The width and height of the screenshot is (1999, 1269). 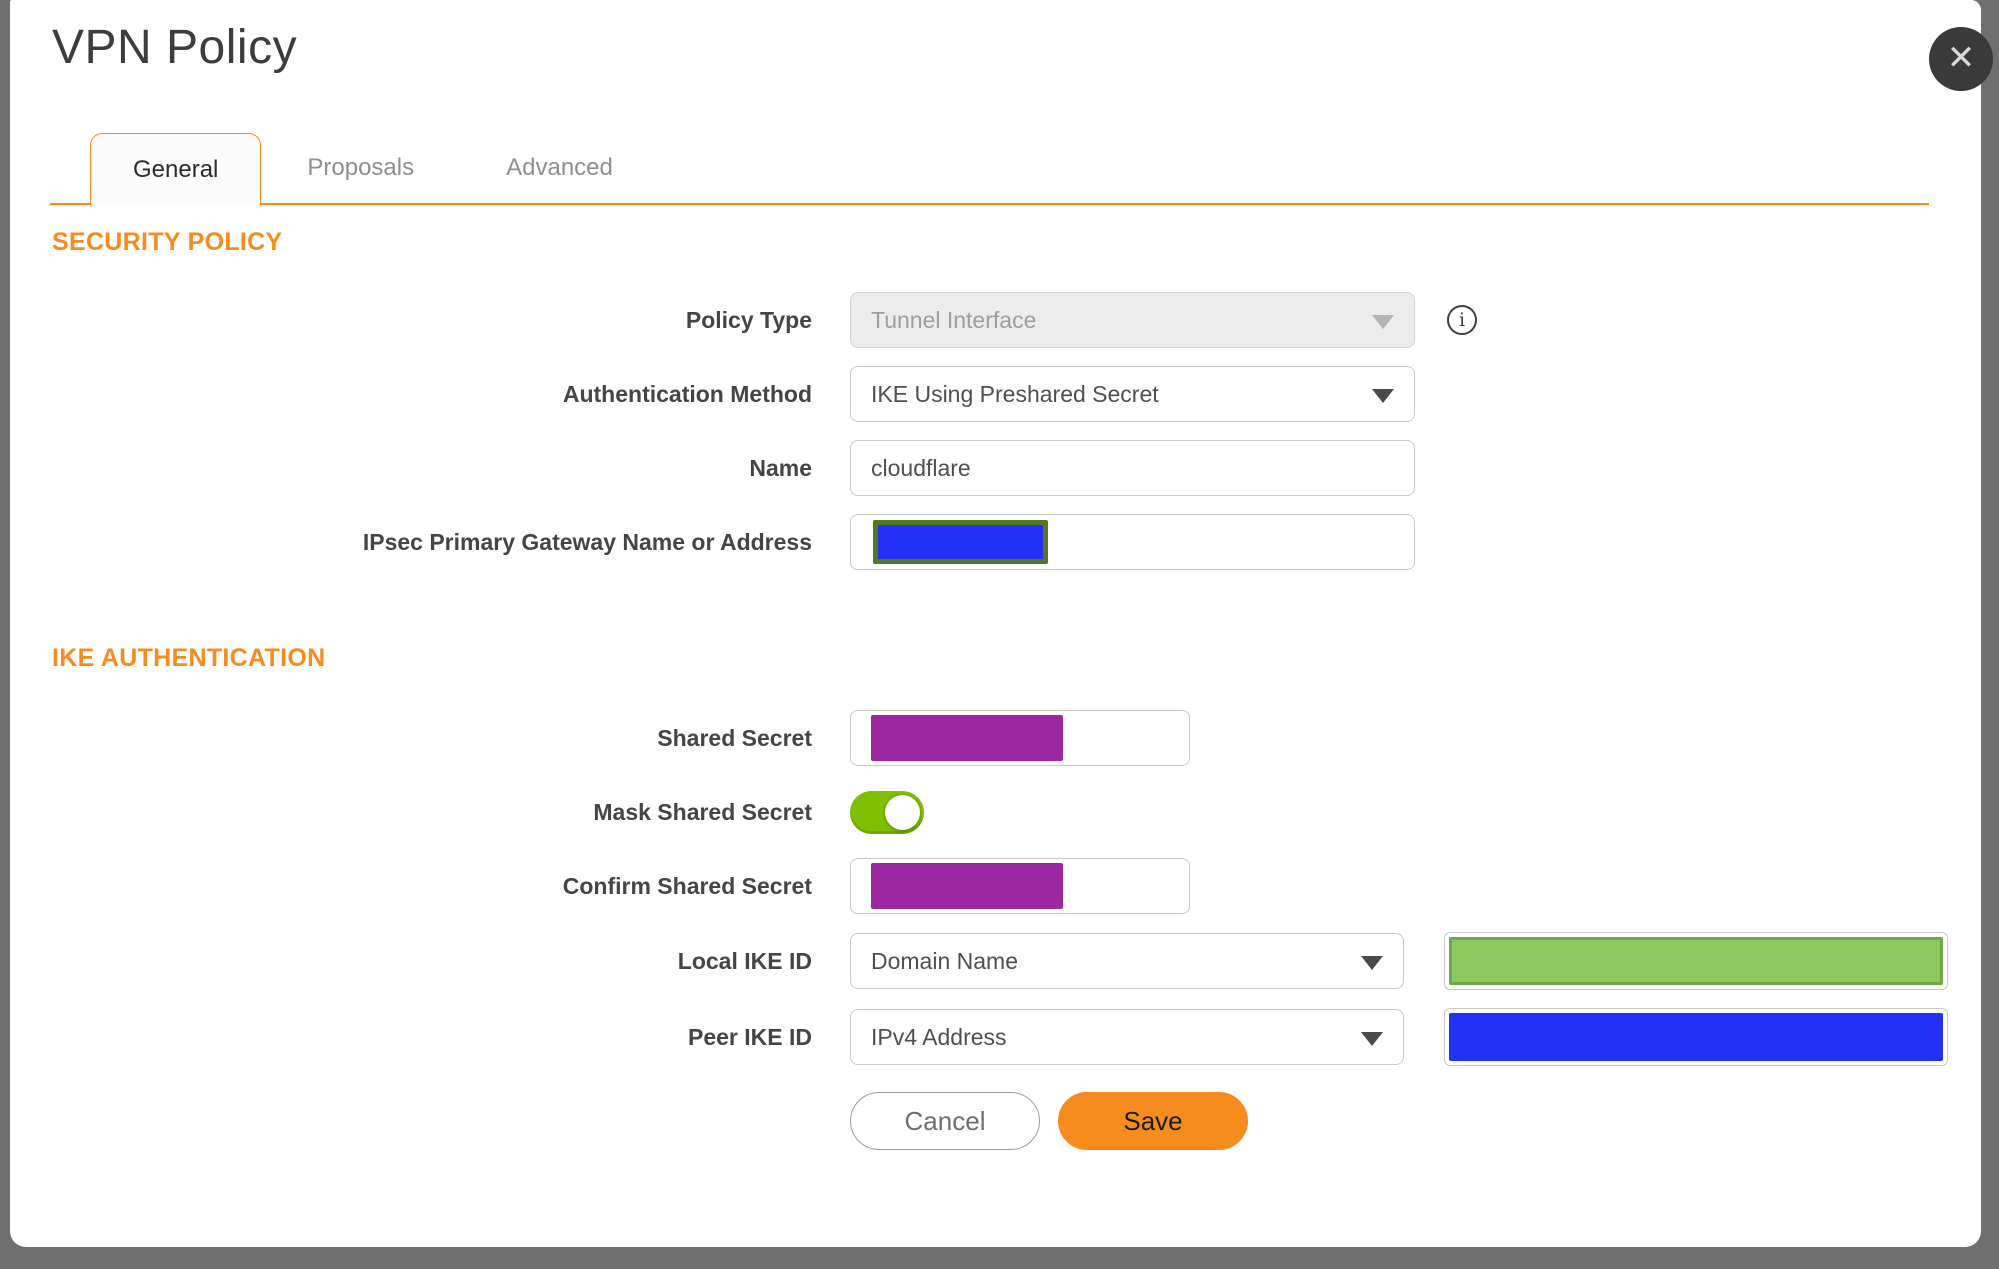 What do you see at coordinates (995, 812) in the screenshot?
I see `mask-shared-secret-row: Mask Shared Secret` at bounding box center [995, 812].